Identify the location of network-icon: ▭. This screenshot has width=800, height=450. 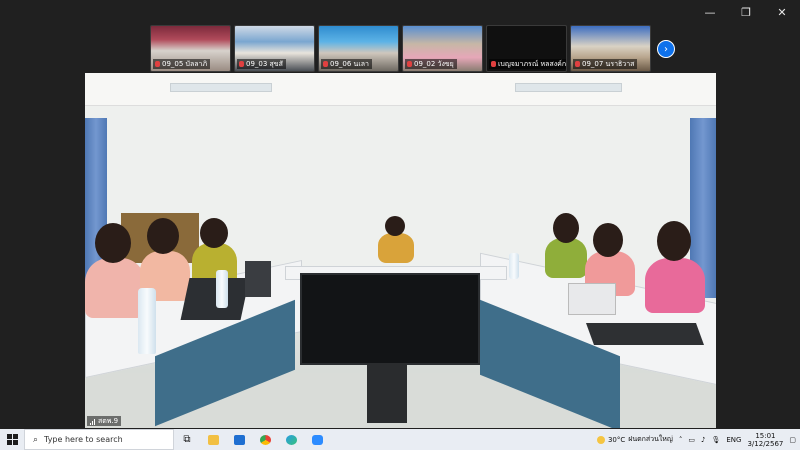
(691, 440).